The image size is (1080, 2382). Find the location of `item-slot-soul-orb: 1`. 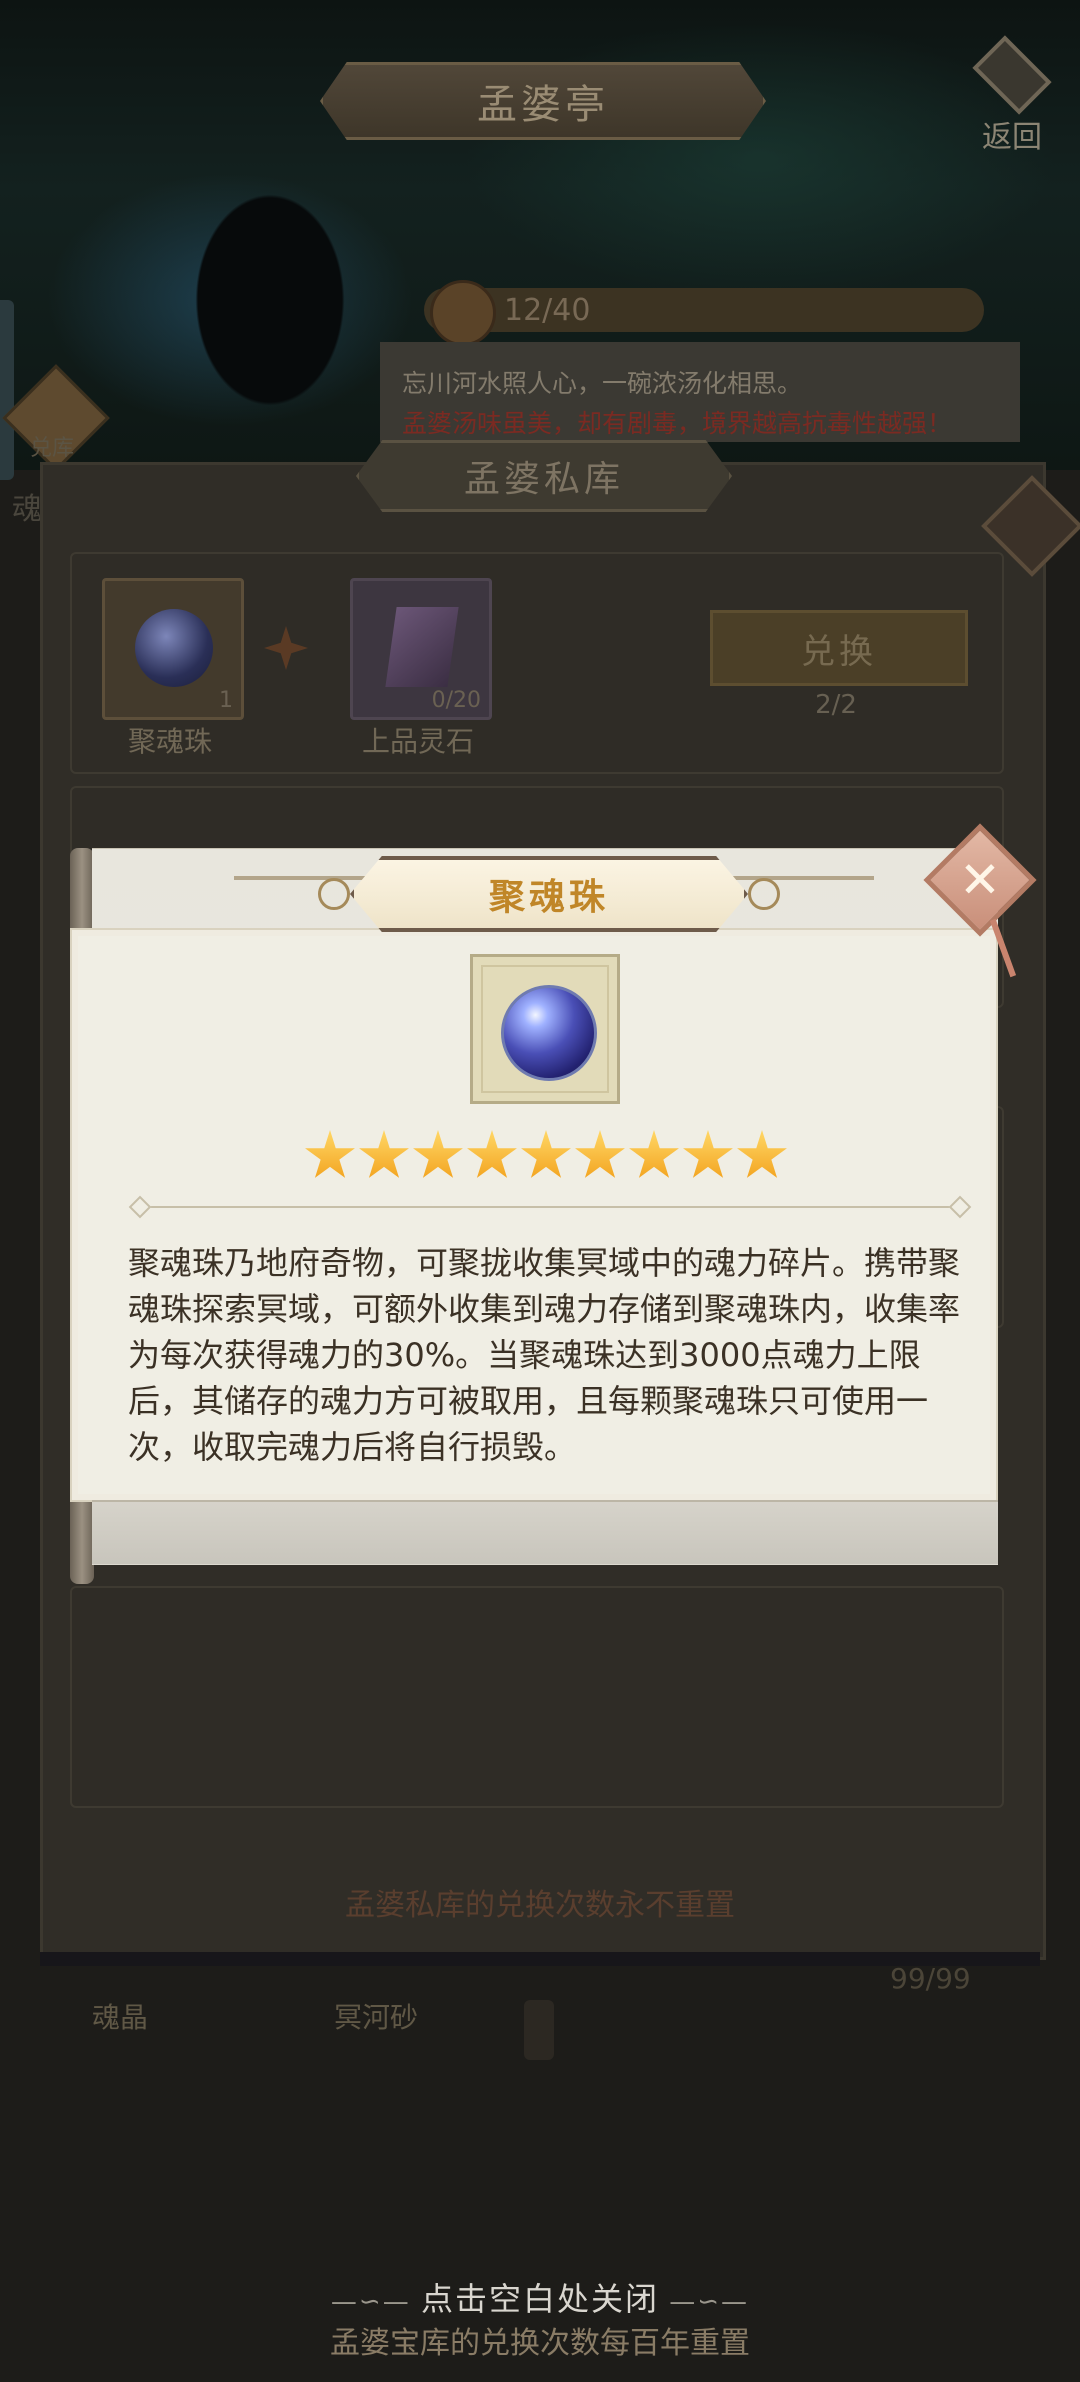

item-slot-soul-orb: 1 is located at coordinates (173, 649).